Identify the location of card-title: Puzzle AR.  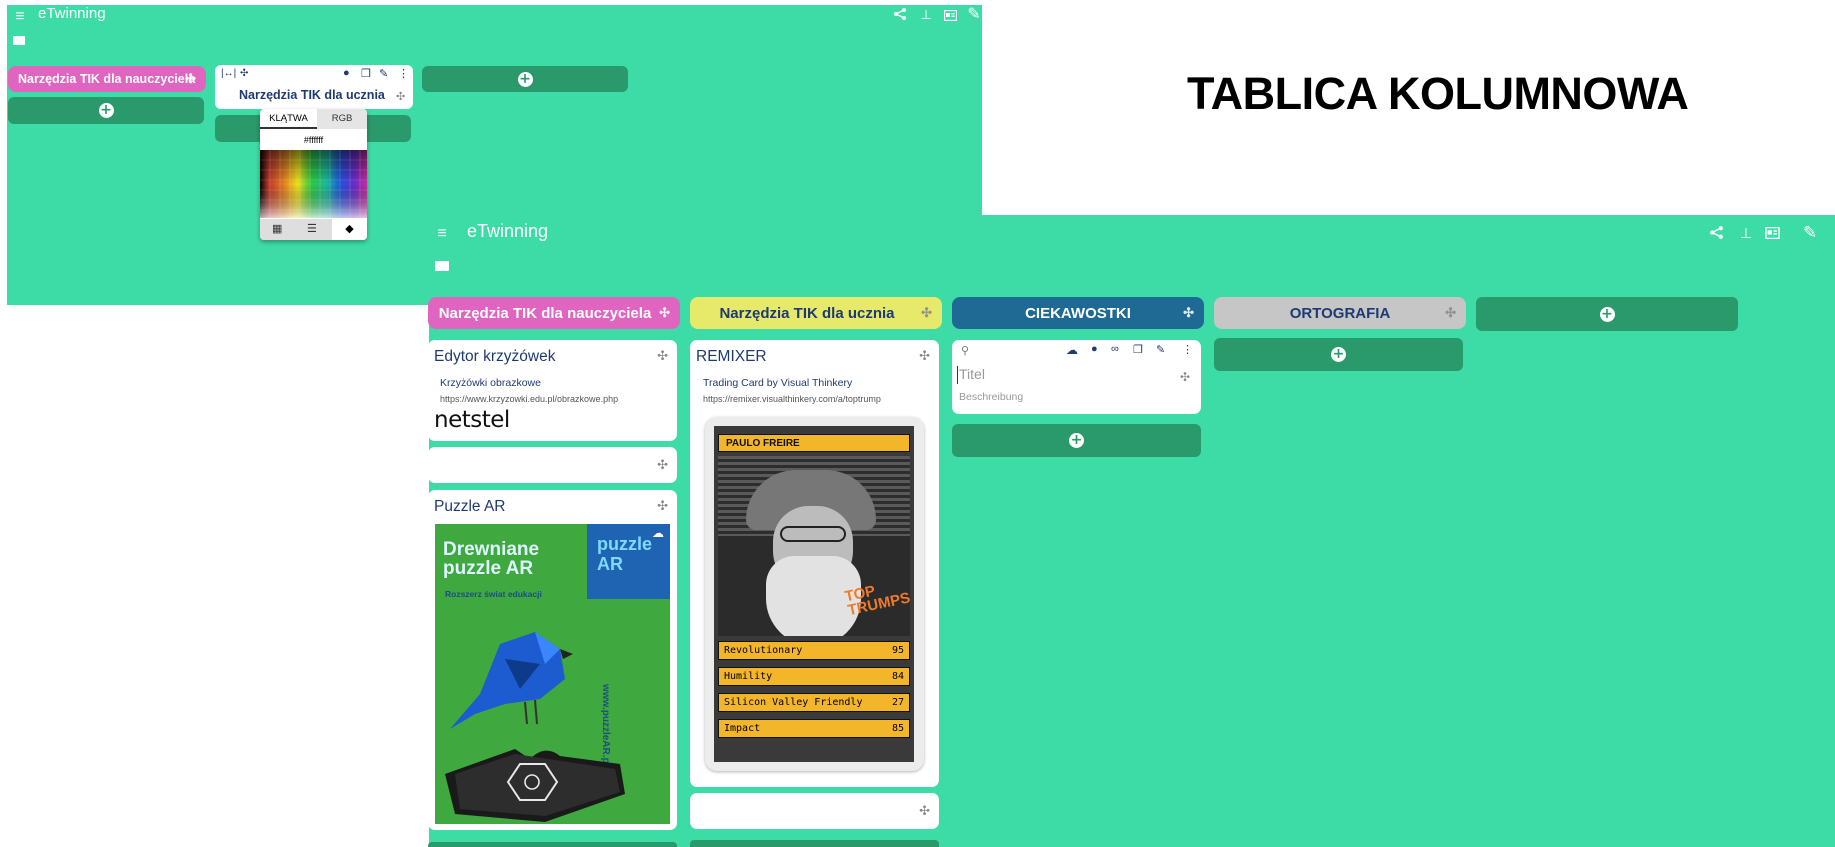
(470, 506).